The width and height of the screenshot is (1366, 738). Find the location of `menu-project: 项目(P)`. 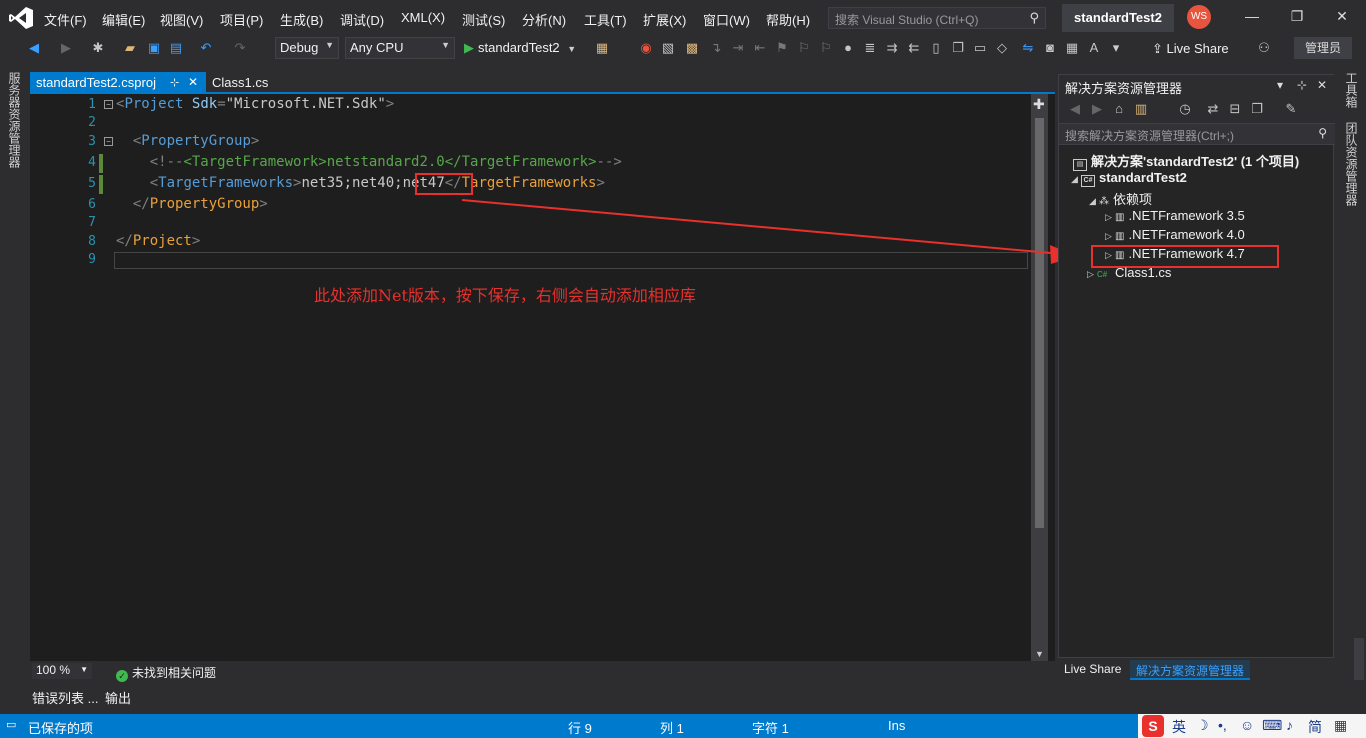

menu-project: 项目(P) is located at coordinates (241, 19).